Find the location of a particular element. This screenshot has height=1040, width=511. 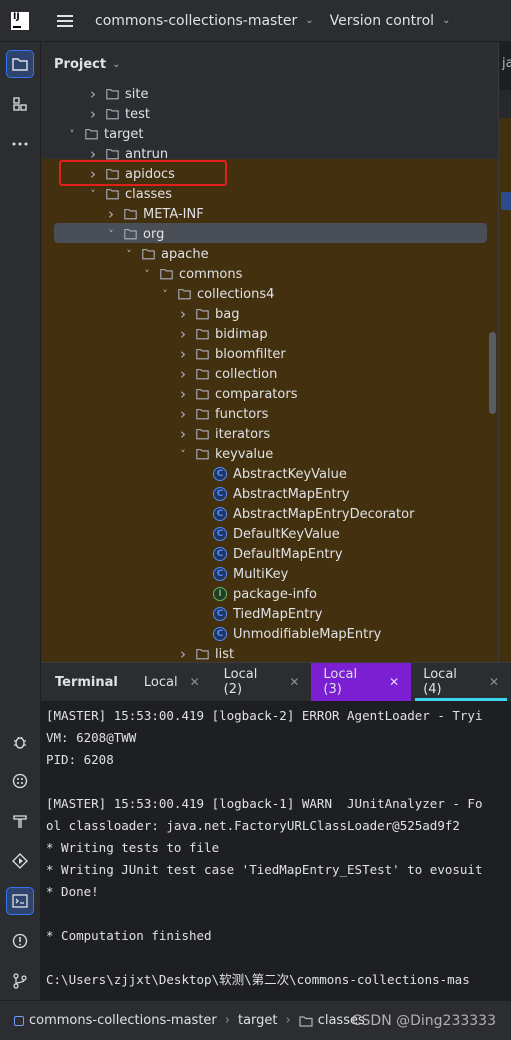

module-icon is located at coordinates (19, 1020).